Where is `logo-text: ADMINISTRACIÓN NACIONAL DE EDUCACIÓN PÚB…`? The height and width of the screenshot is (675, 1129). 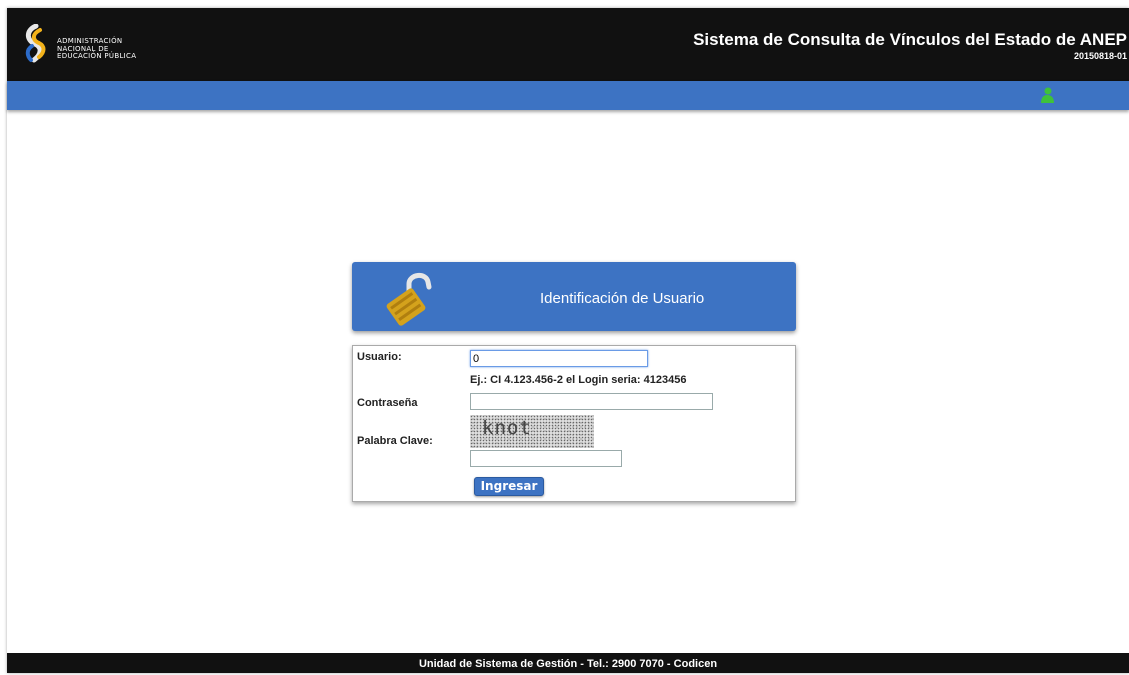 logo-text: ADMINISTRACIÓN NACIONAL DE EDUCACIÓN PÚB… is located at coordinates (97, 49).